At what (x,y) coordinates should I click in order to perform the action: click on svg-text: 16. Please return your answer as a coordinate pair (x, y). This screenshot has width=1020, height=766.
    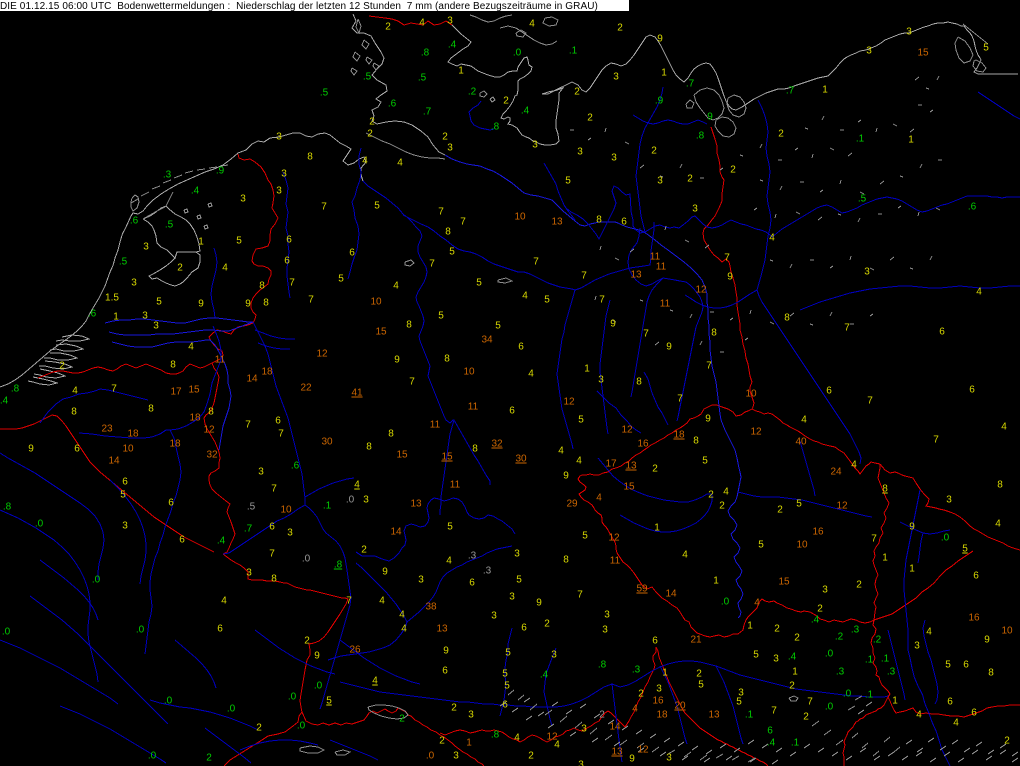
    Looking at the image, I should click on (658, 701).